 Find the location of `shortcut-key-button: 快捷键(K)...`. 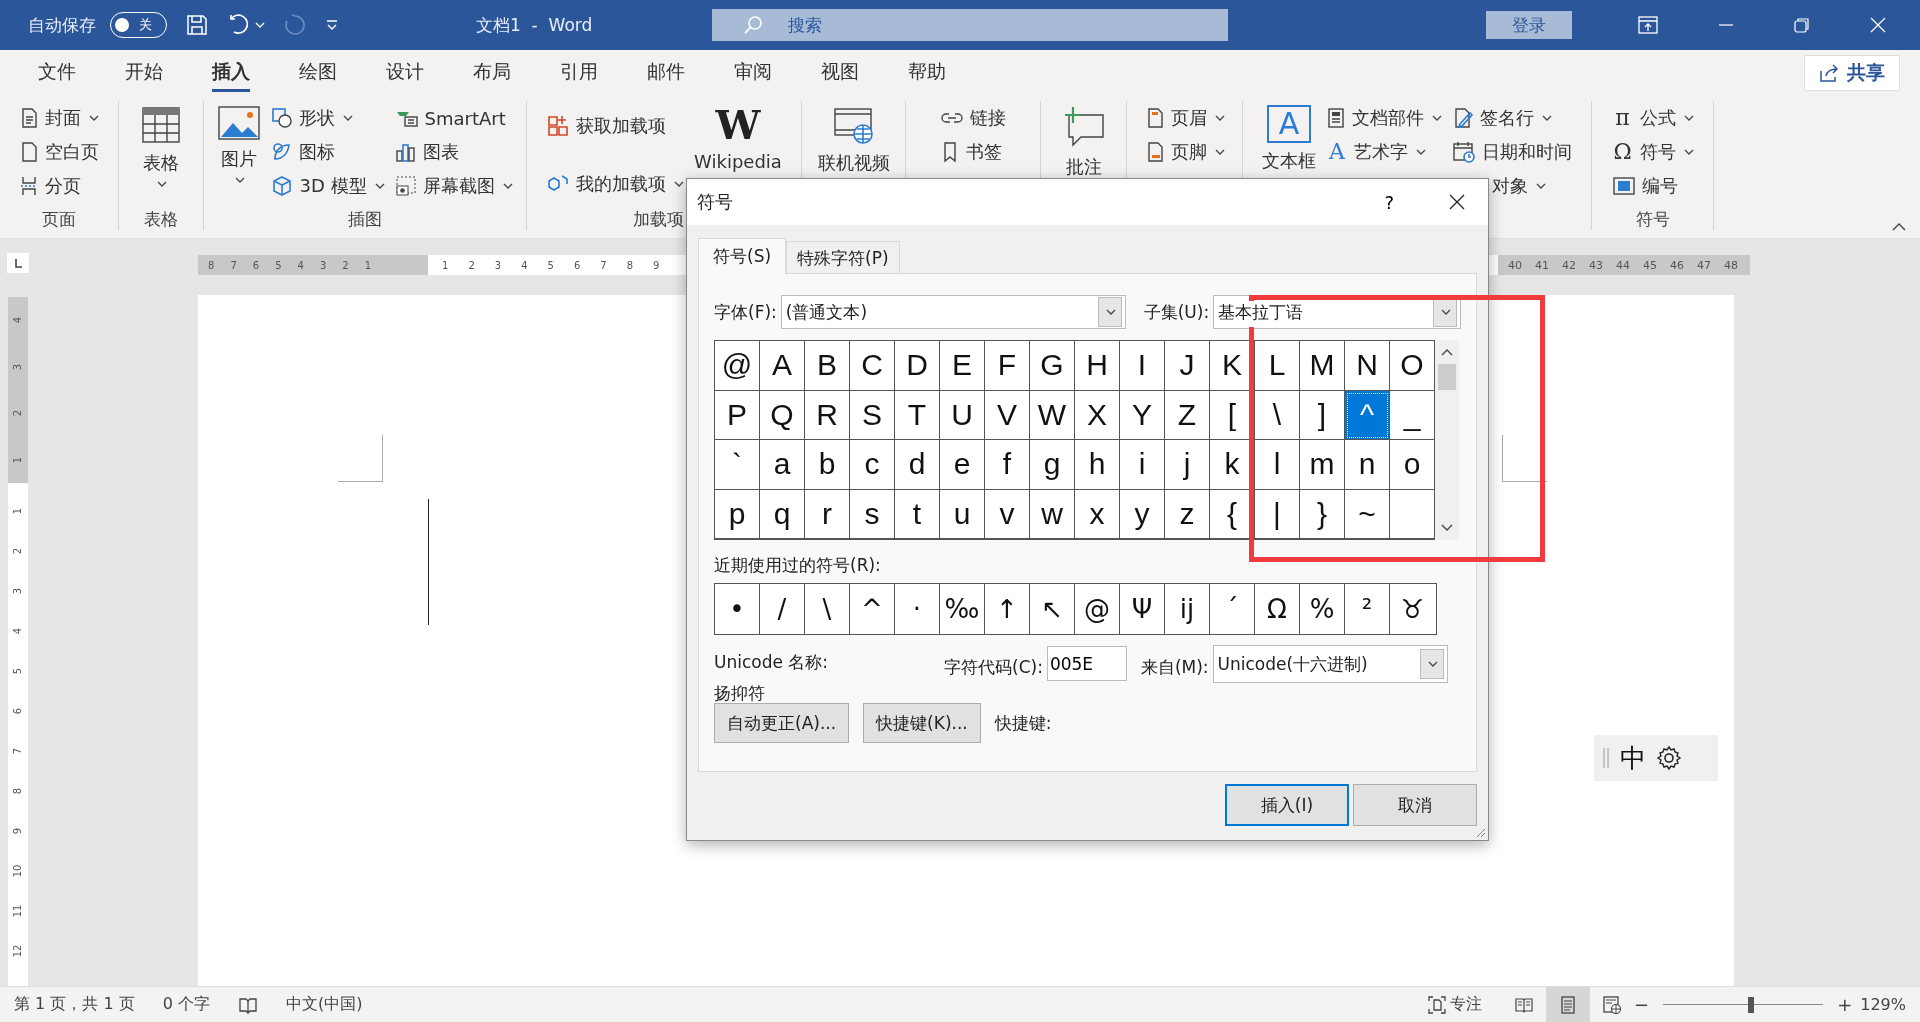

shortcut-key-button: 快捷键(K)... is located at coordinates (922, 723).